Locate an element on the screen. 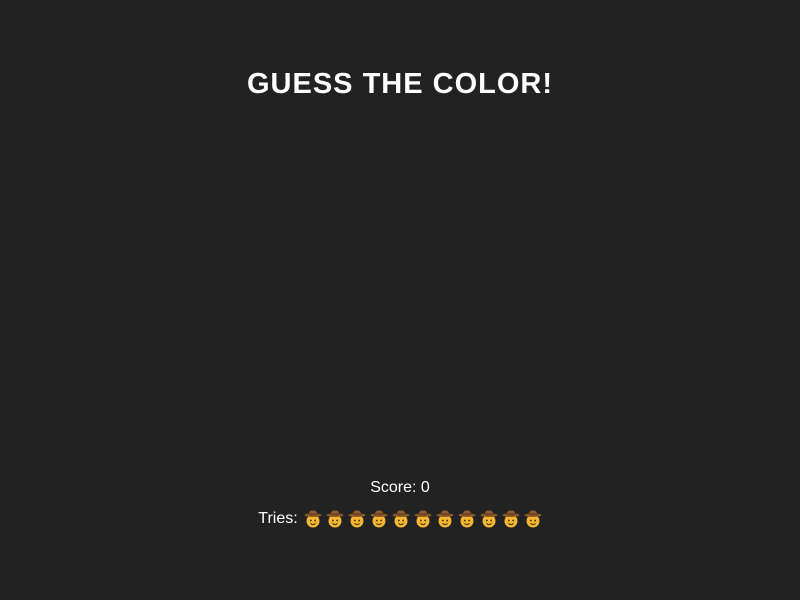 This screenshot has height=600, width=800. score-value: 0 is located at coordinates (425, 487).